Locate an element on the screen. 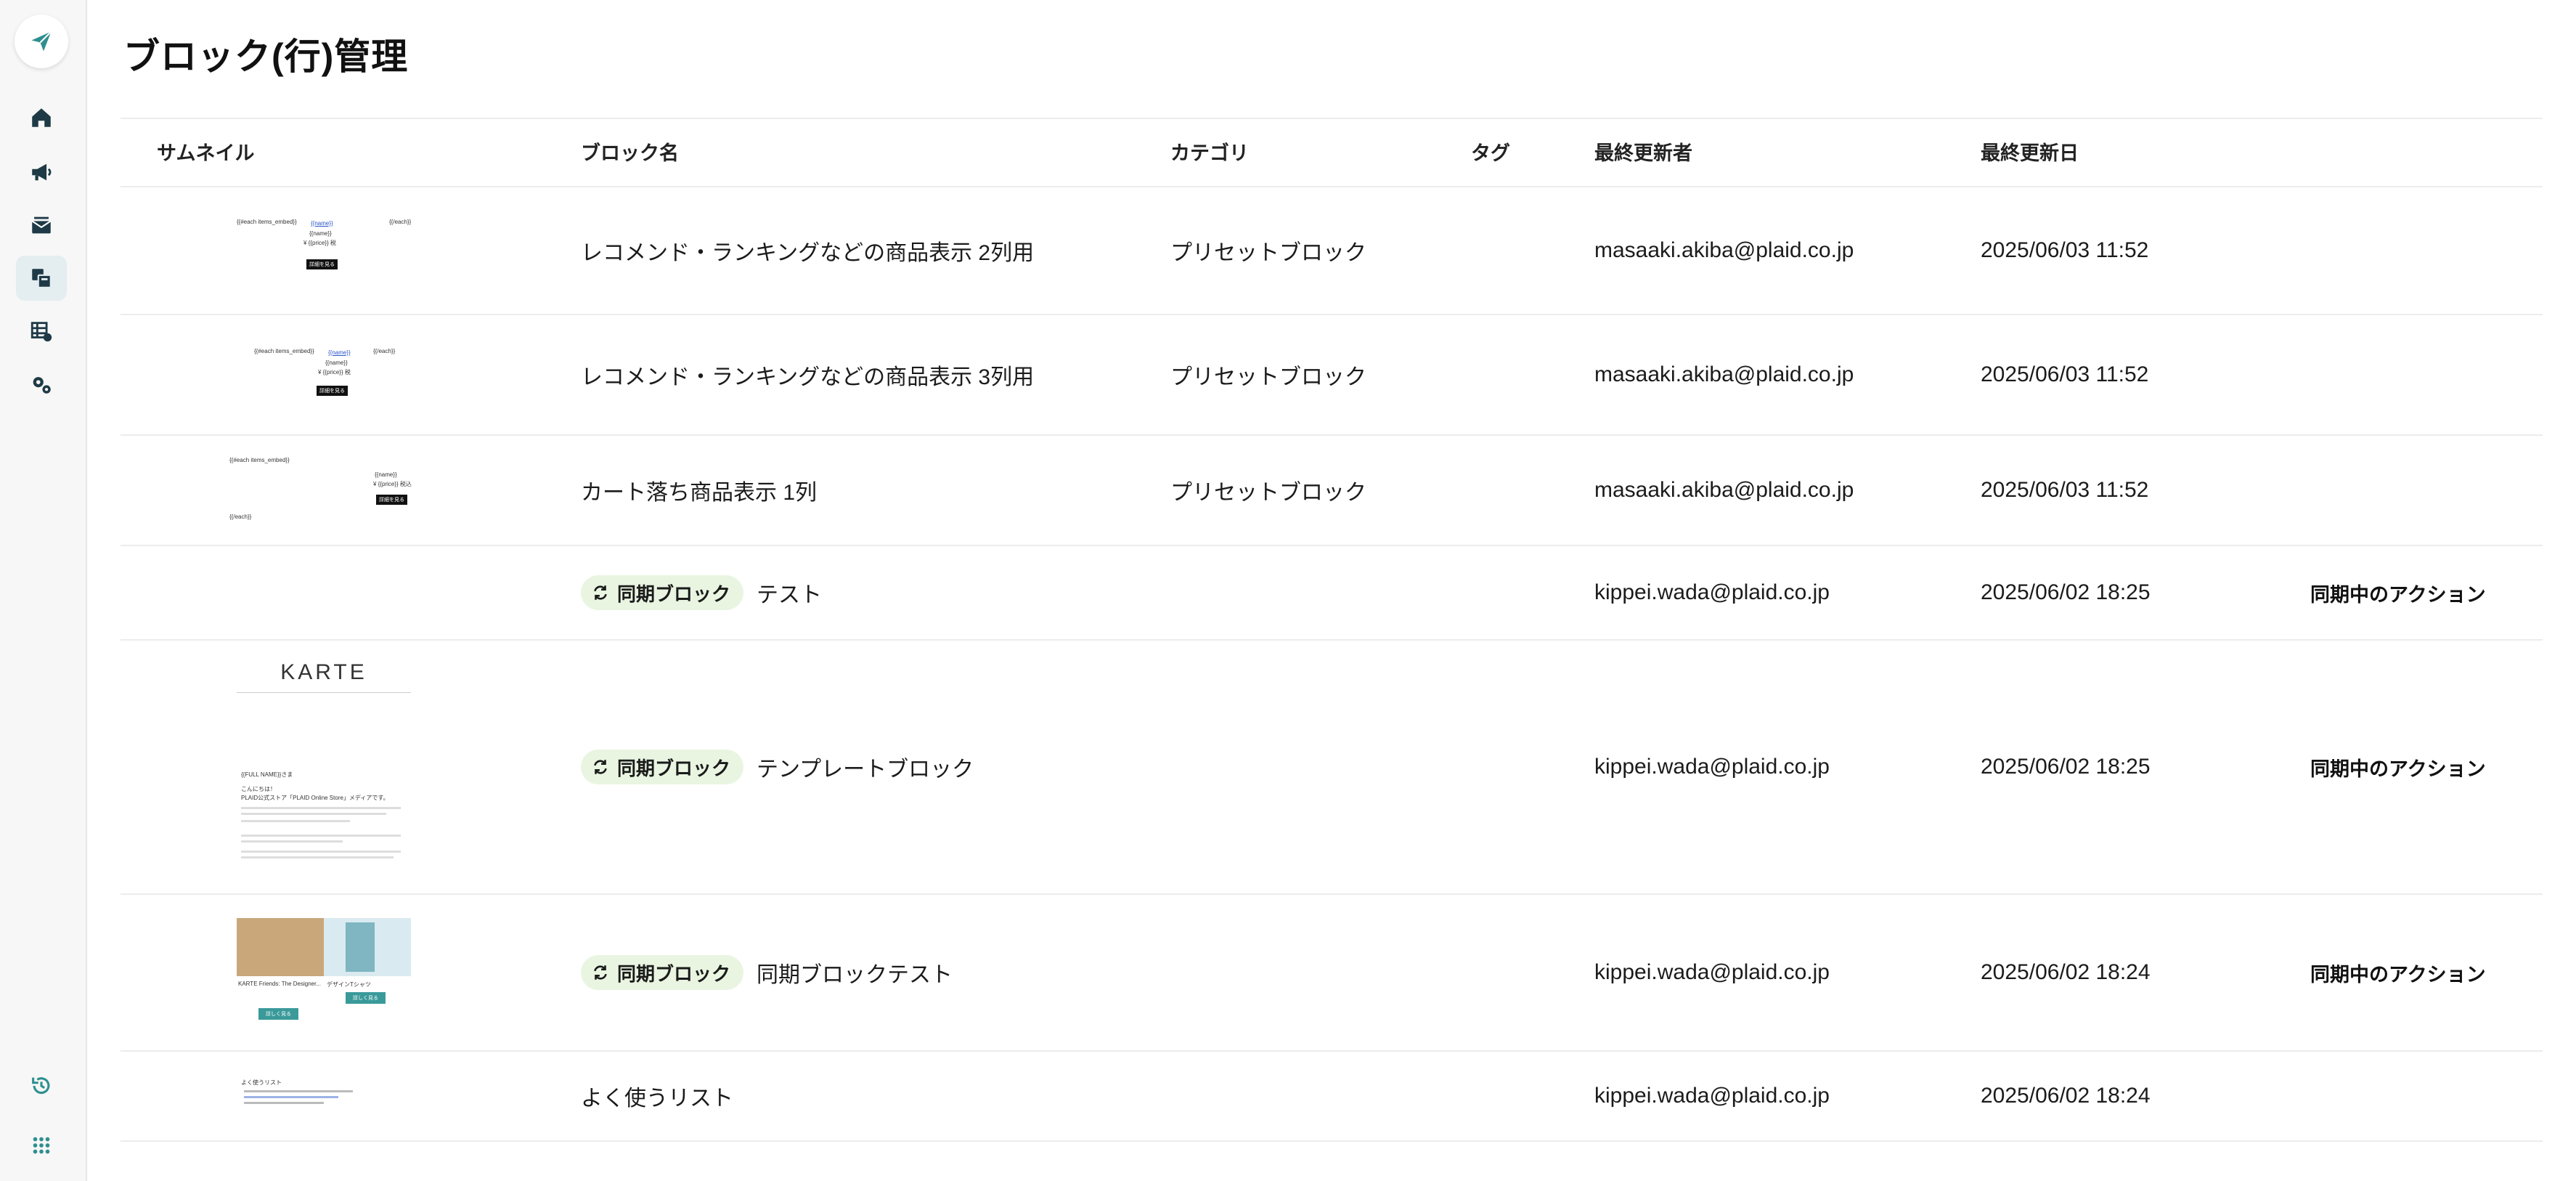 Image resolution: width=2576 pixels, height=1181 pixels. nav-campaign is located at coordinates (41, 172).